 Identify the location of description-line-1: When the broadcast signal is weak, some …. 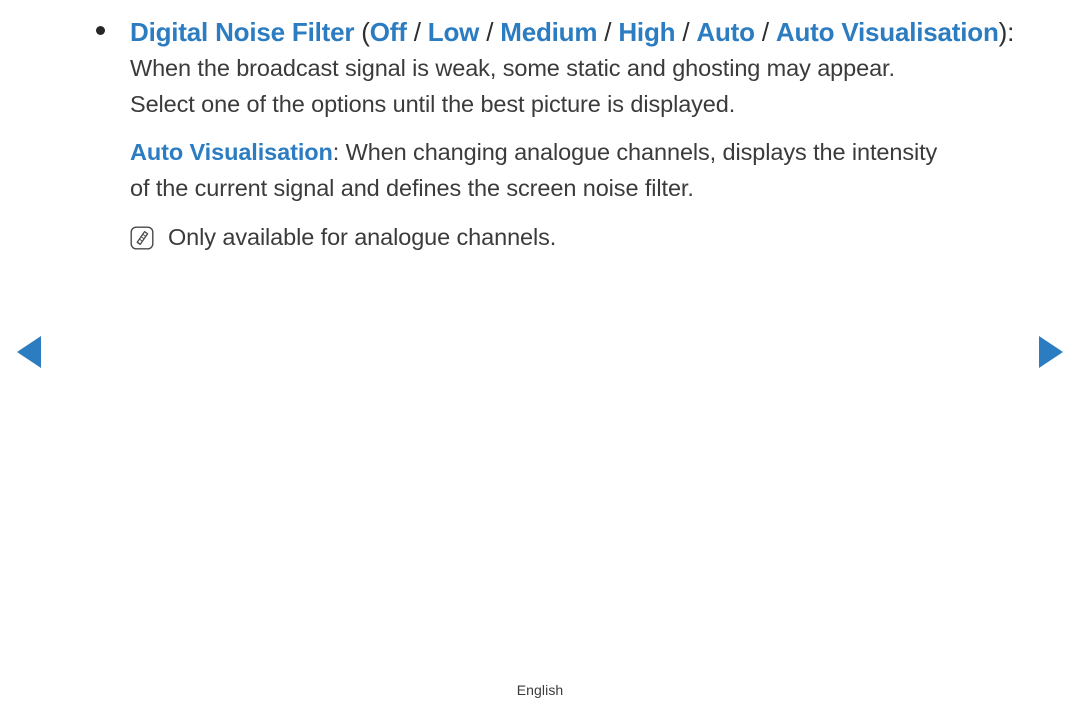
(512, 68).